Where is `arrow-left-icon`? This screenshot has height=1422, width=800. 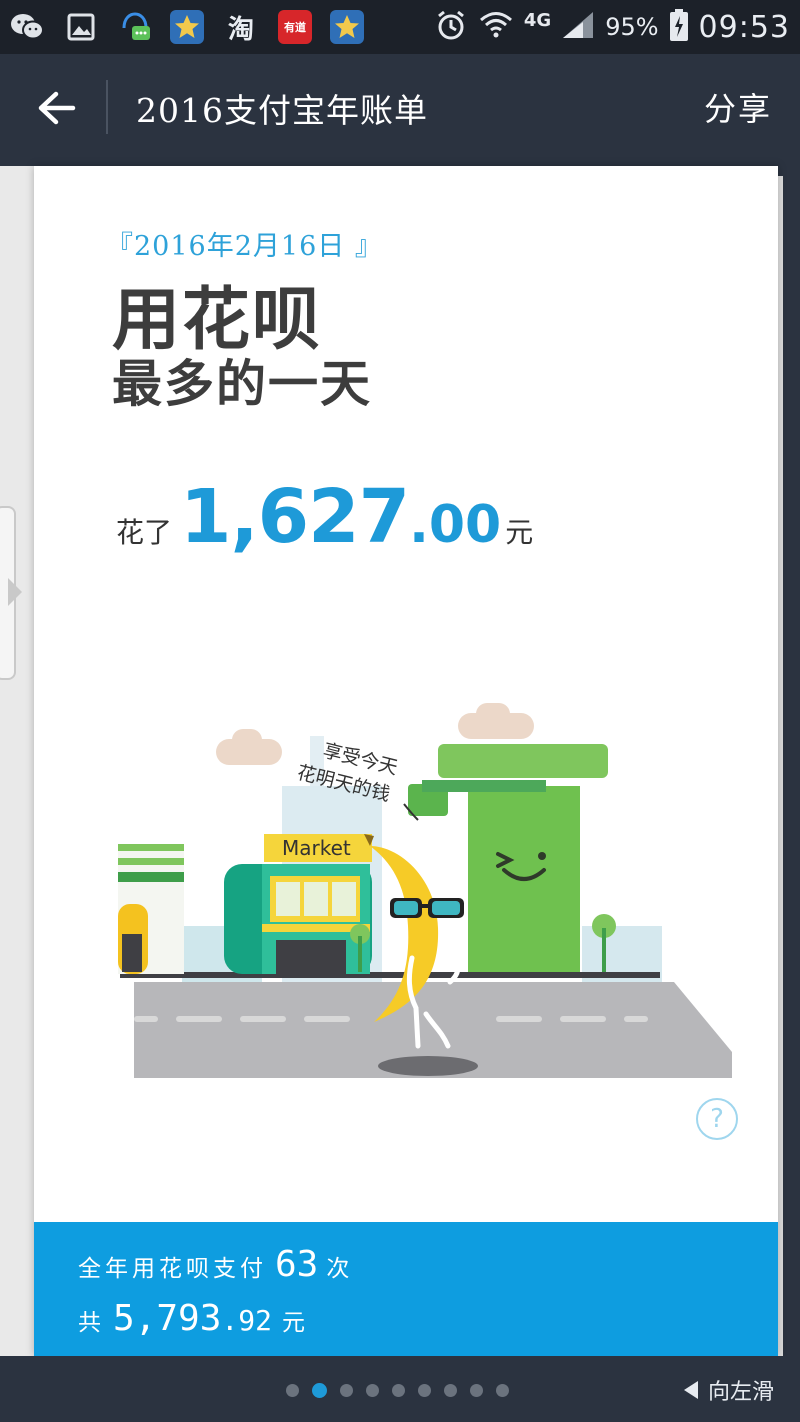 arrow-left-icon is located at coordinates (57, 108).